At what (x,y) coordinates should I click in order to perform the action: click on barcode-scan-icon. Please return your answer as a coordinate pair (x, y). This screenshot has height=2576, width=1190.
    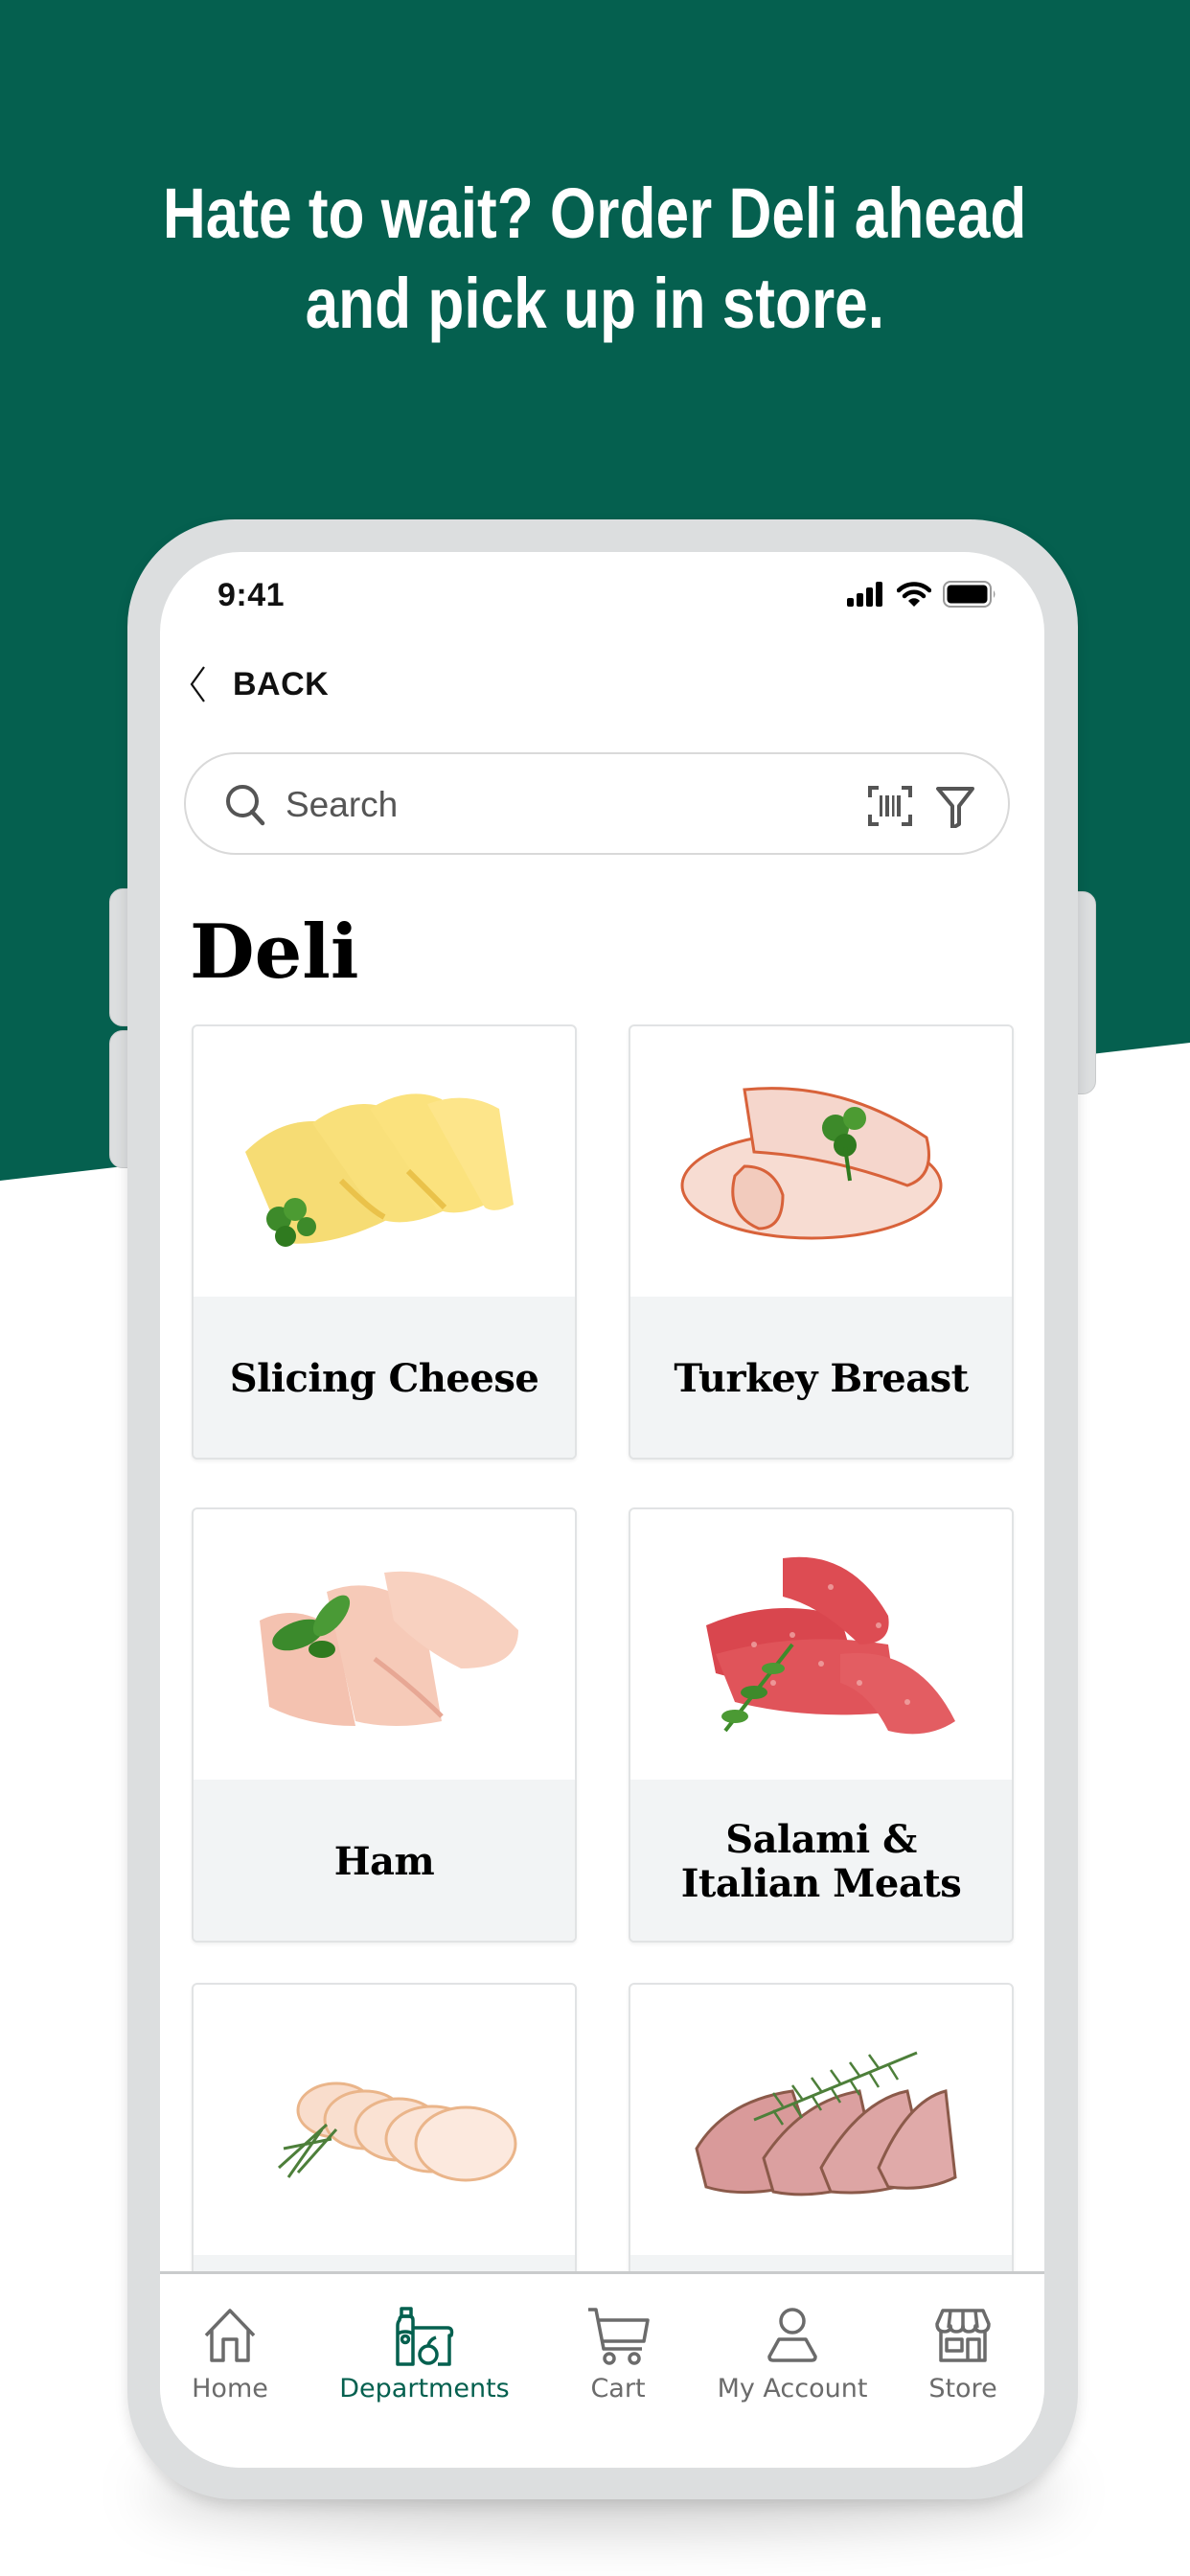
    Looking at the image, I should click on (890, 806).